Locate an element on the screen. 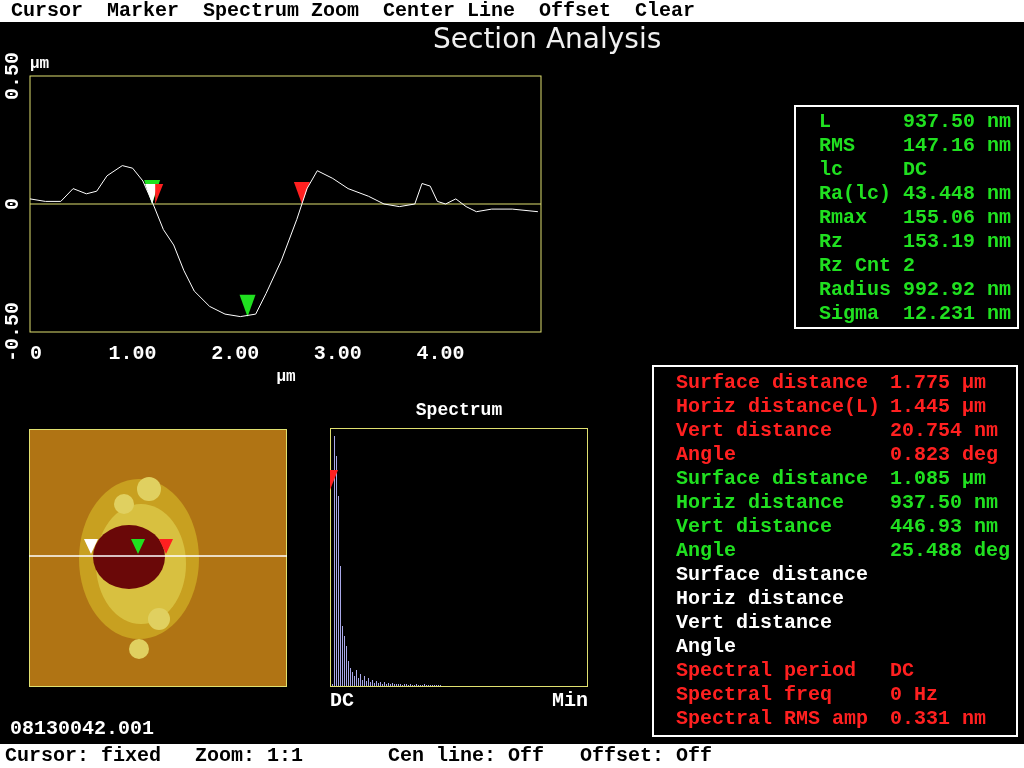 This screenshot has width=1024, height=768. x-axis-unit: µm is located at coordinates (286, 377).